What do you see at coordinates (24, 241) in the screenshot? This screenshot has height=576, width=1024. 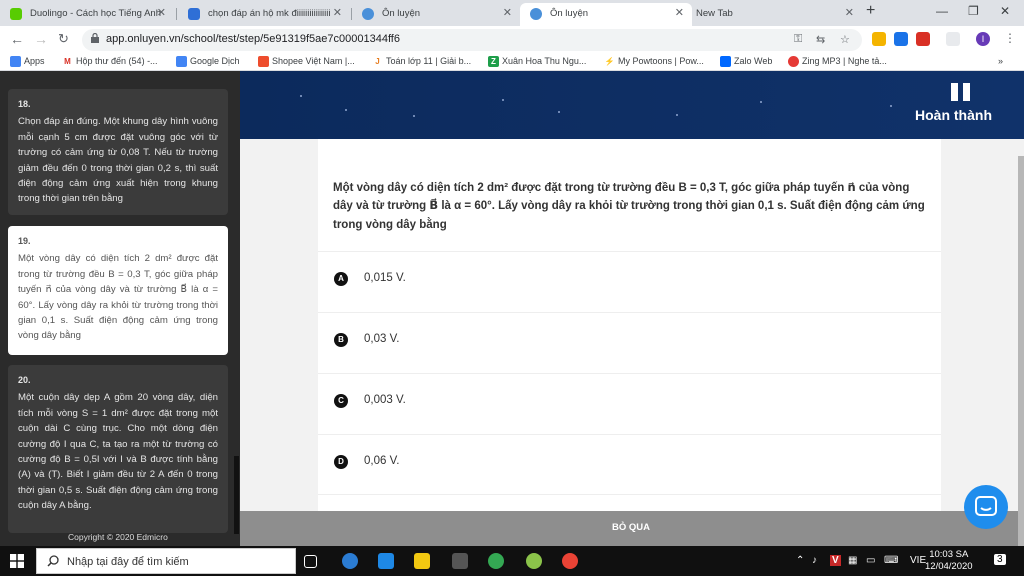 I see `question-number: 19.` at bounding box center [24, 241].